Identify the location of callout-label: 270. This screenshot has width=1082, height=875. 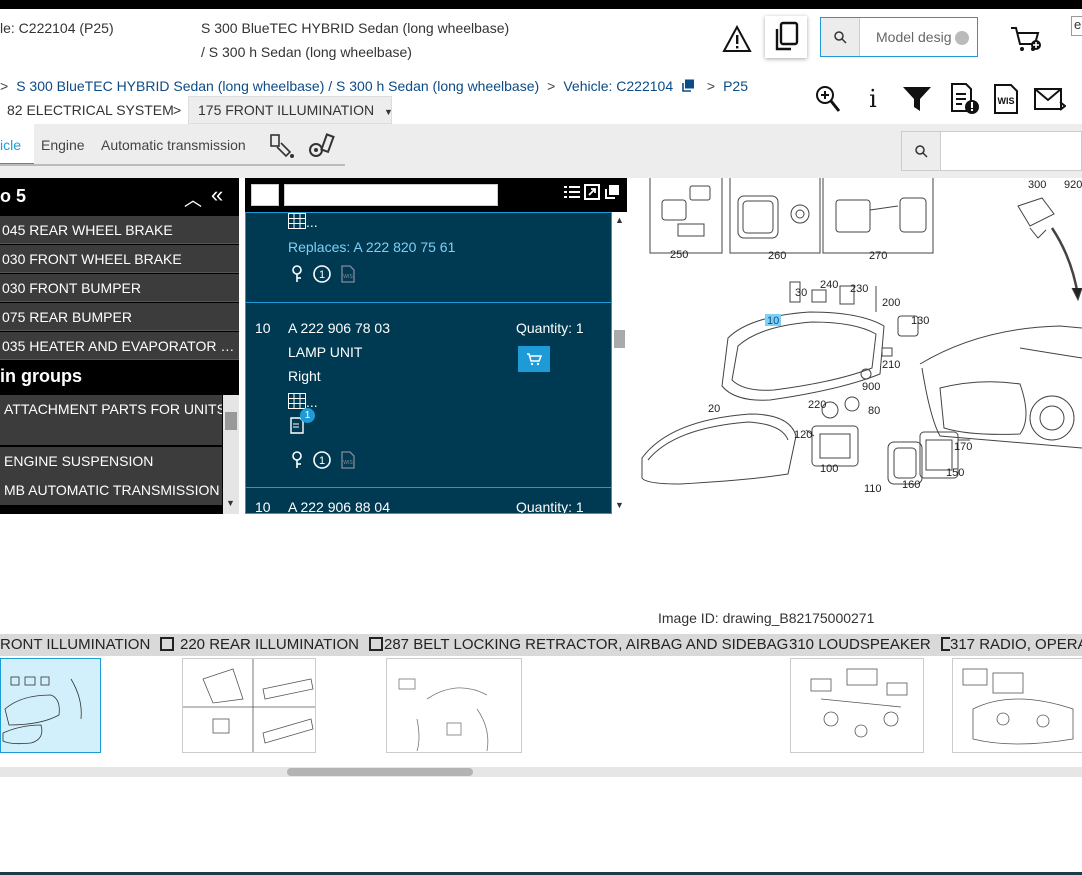
(878, 256).